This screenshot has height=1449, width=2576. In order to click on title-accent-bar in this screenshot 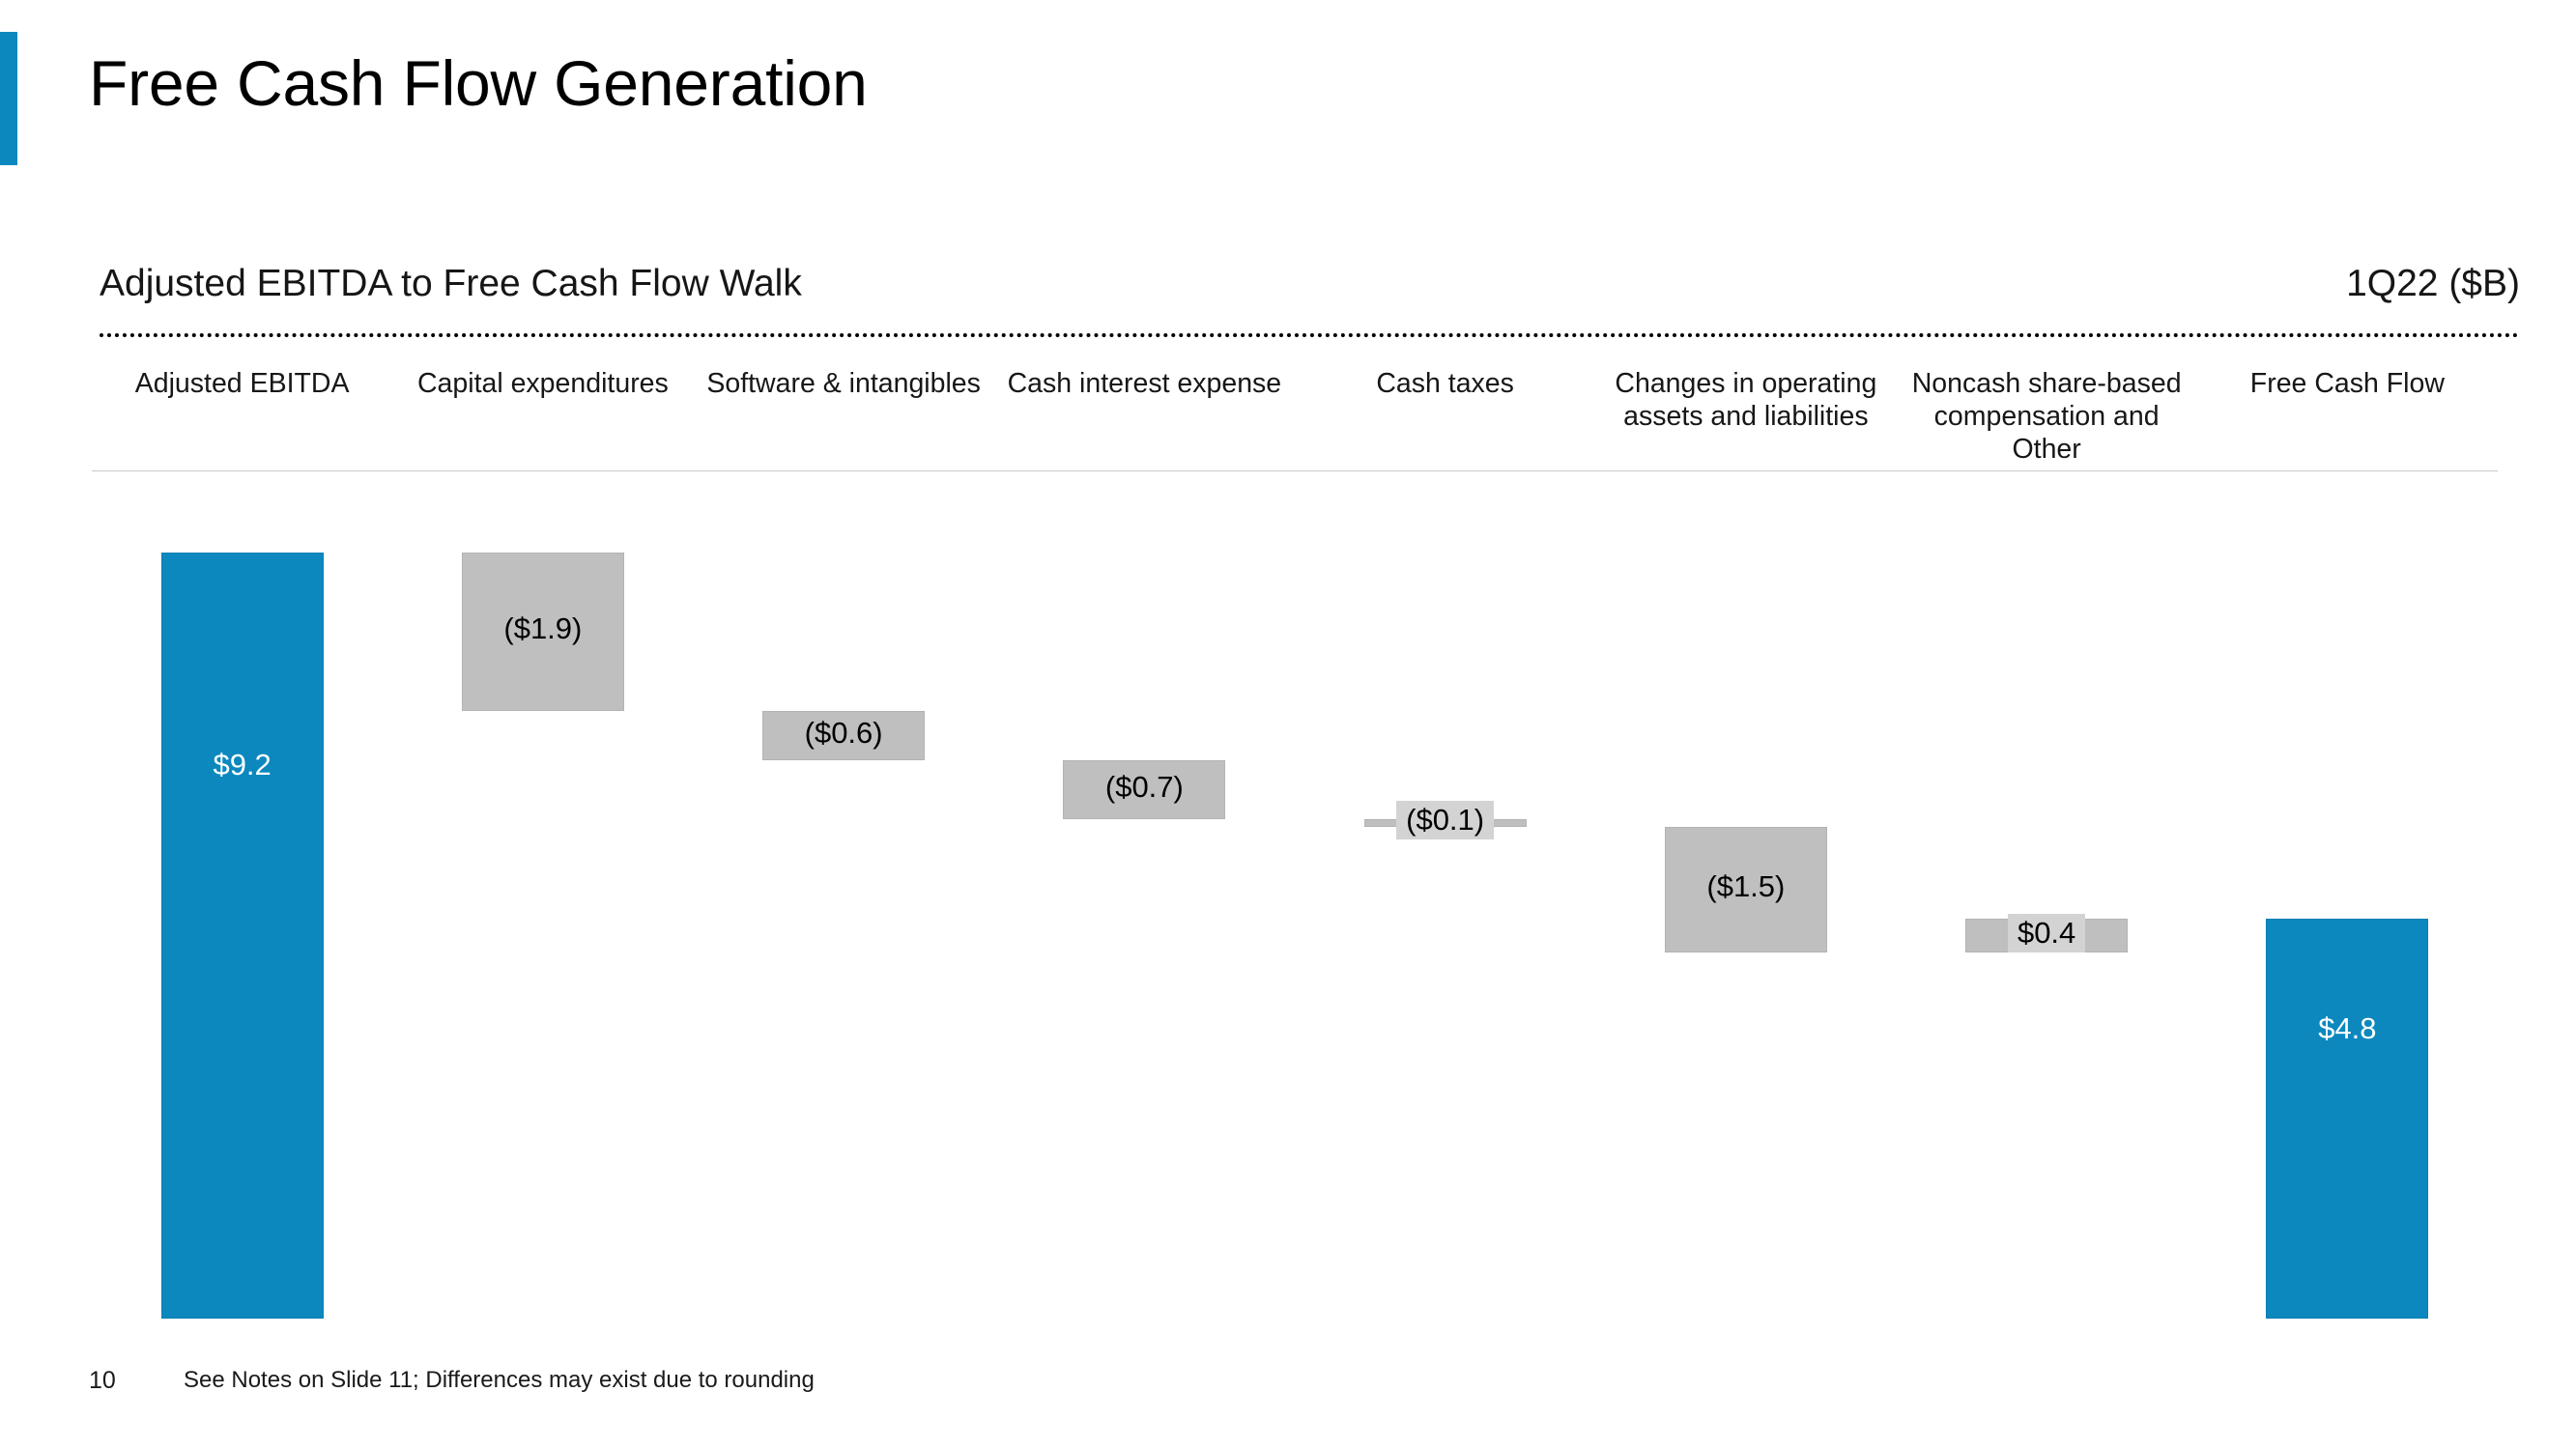, I will do `click(9, 98)`.